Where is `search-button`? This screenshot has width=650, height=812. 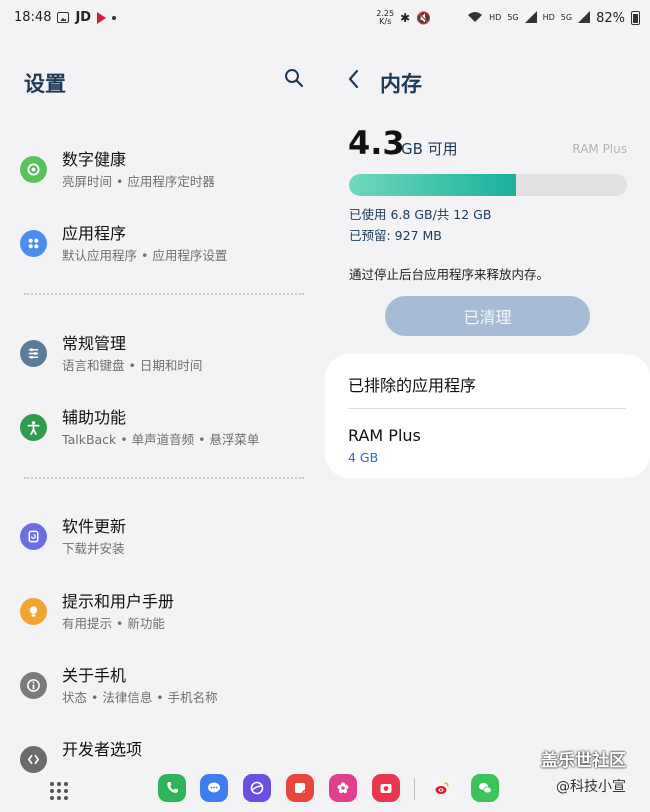 search-button is located at coordinates (295, 79).